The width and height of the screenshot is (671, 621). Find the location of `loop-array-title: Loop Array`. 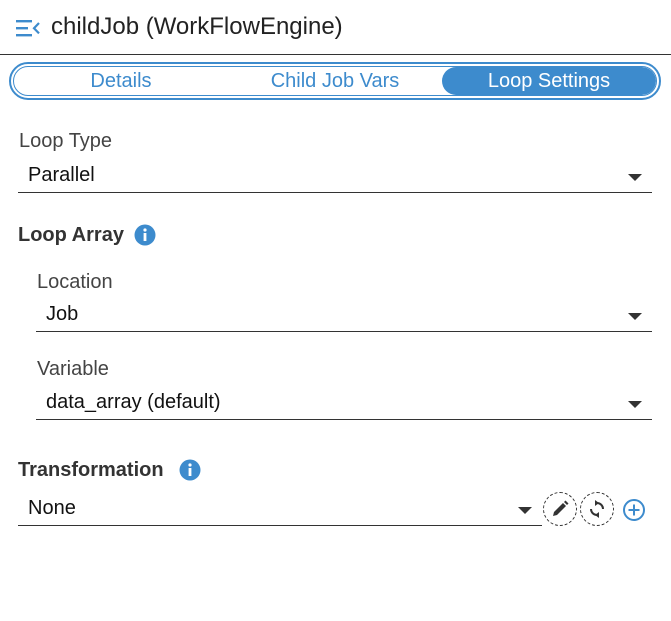

loop-array-title: Loop Array is located at coordinates (71, 235).